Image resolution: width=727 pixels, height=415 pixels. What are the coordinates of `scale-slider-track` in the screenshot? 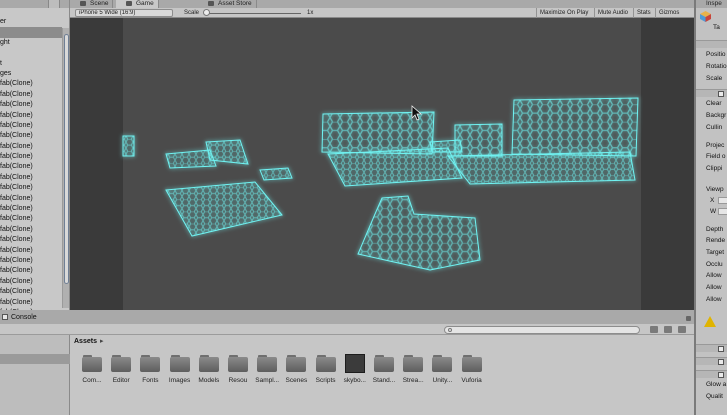 It's located at (253, 13).